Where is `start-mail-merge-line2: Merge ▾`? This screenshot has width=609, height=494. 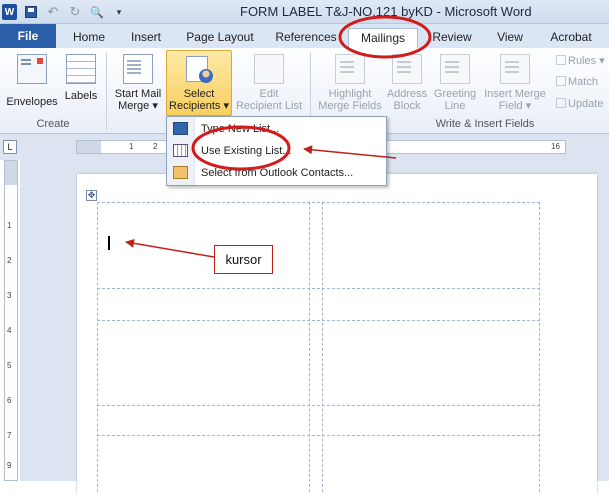
start-mail-merge-line2: Merge ▾ is located at coordinates (138, 106).